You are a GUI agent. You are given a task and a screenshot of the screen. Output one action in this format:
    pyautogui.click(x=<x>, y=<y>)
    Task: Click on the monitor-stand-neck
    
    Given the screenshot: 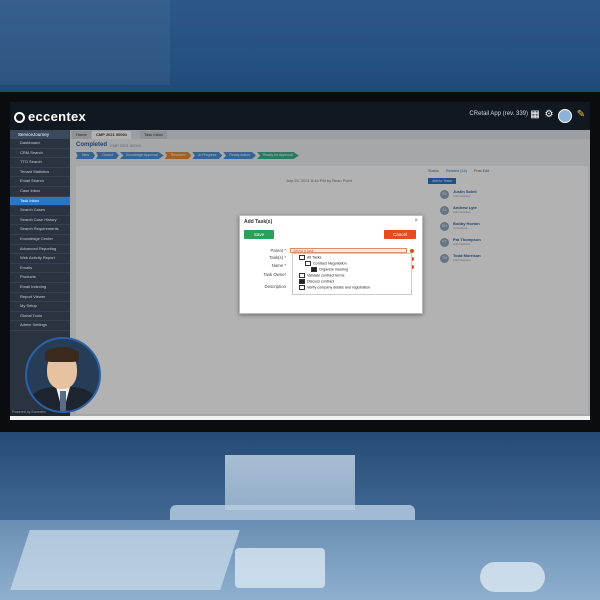 What is the action you would take?
    pyautogui.click(x=290, y=482)
    